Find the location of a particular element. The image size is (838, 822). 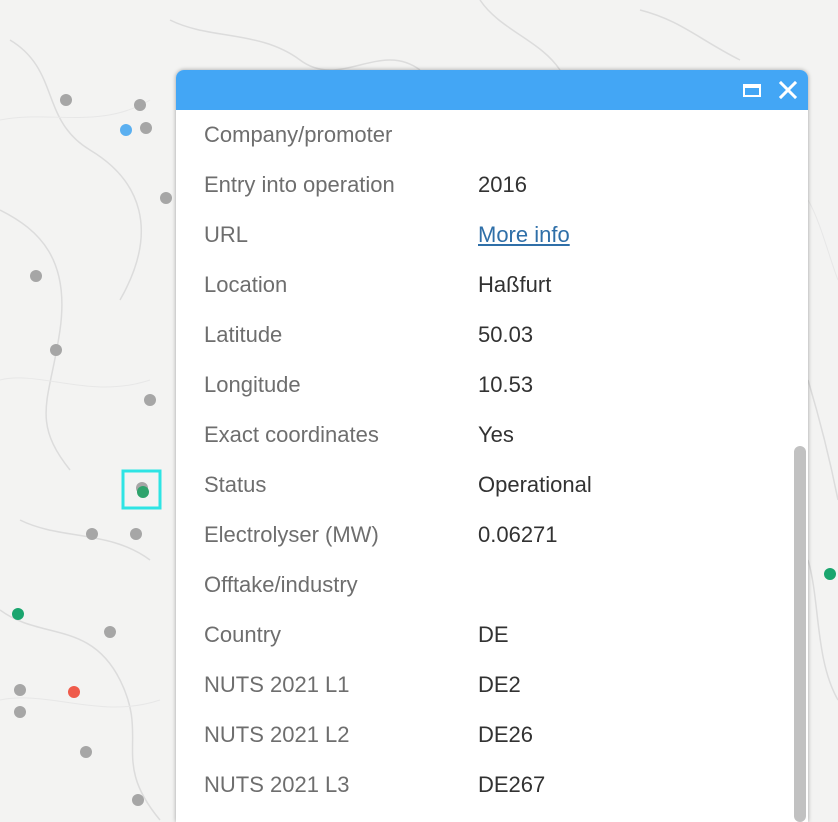

attribute-label: Company/promoter is located at coordinates (298, 134).